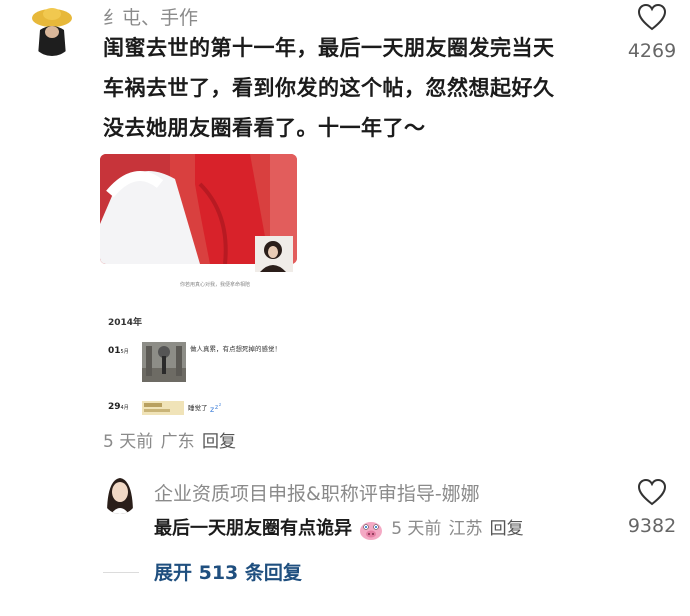 Image resolution: width=690 pixels, height=616 pixels. What do you see at coordinates (228, 571) in the screenshot?
I see `expand-replies-button: 展开 513 条回复` at bounding box center [228, 571].